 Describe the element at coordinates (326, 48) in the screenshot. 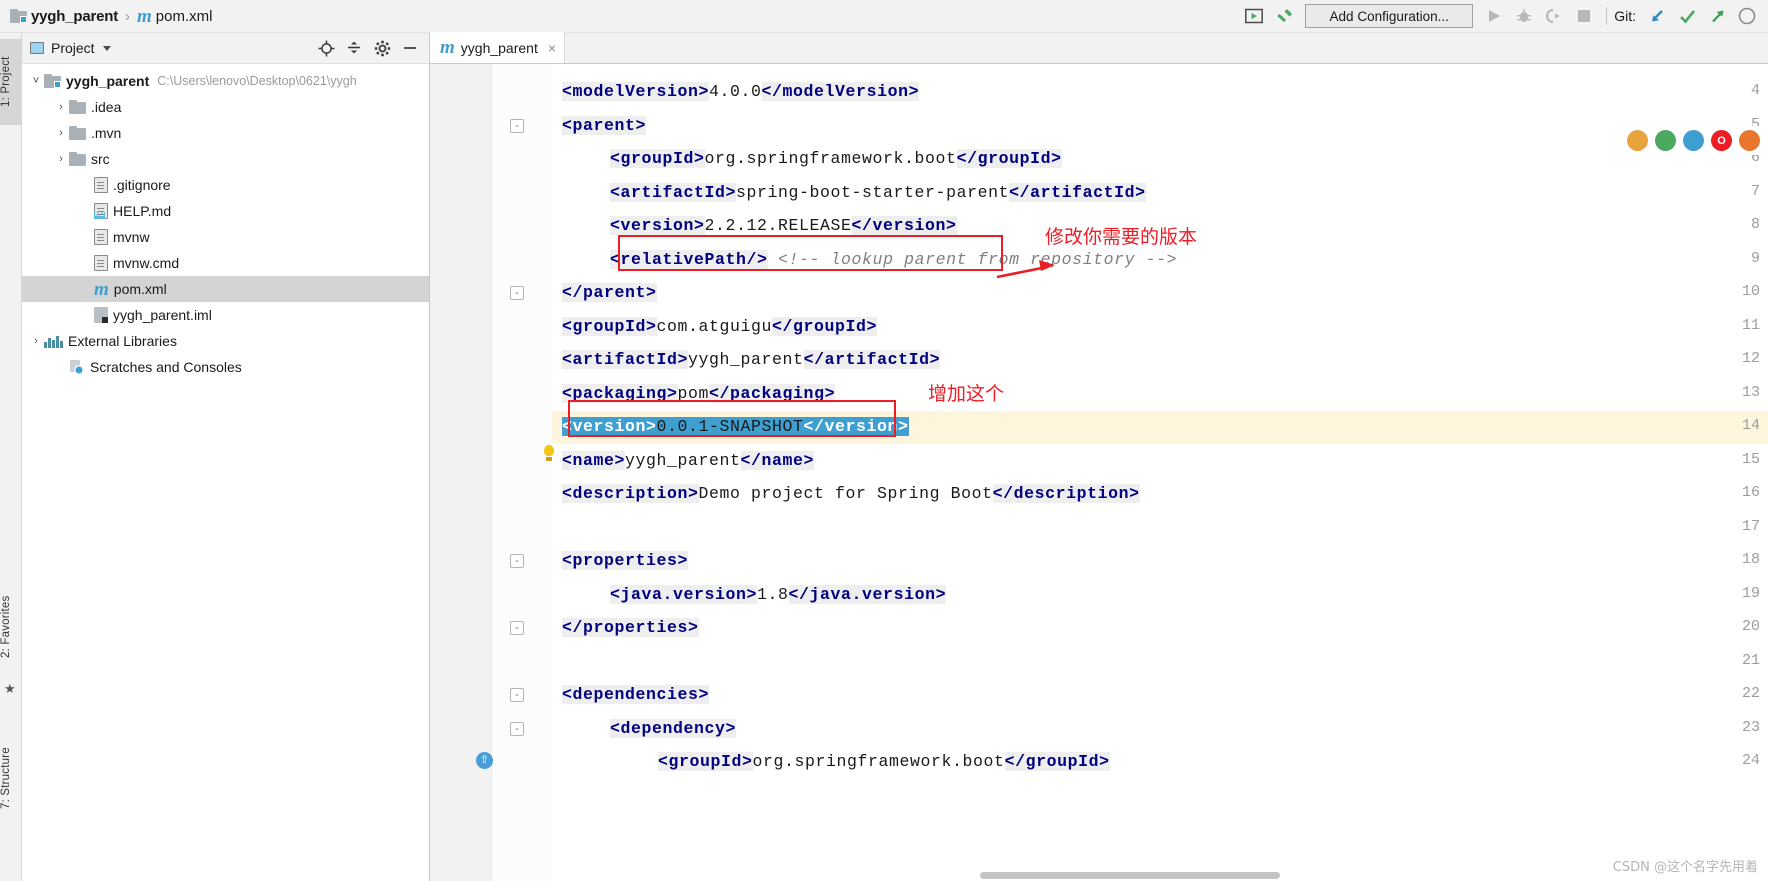

I see `locate-file-icon` at that location.